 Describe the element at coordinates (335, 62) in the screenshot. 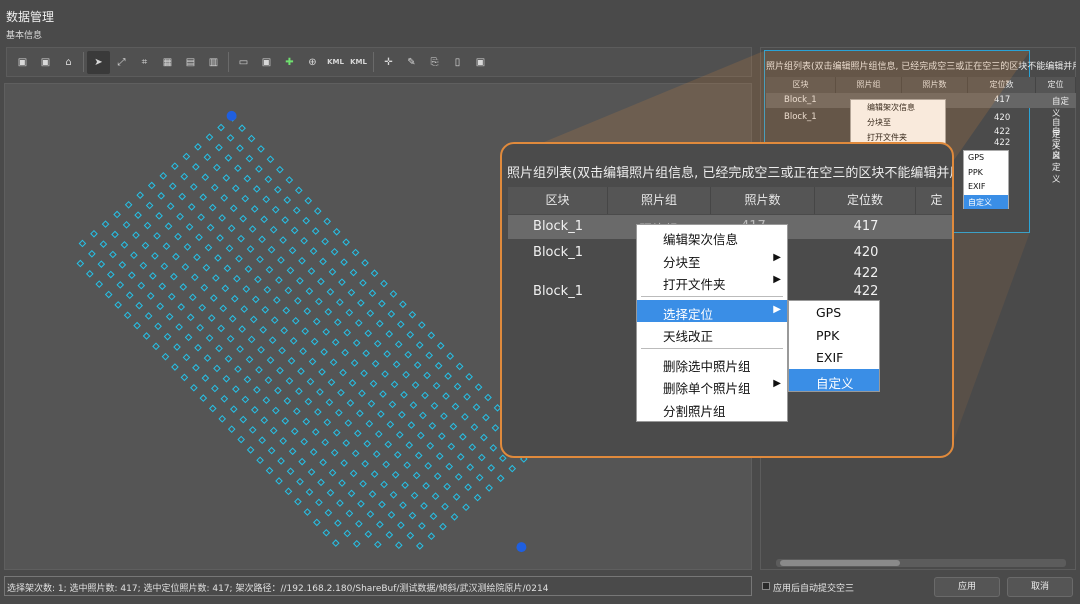

I see `kml-icon: KML` at that location.